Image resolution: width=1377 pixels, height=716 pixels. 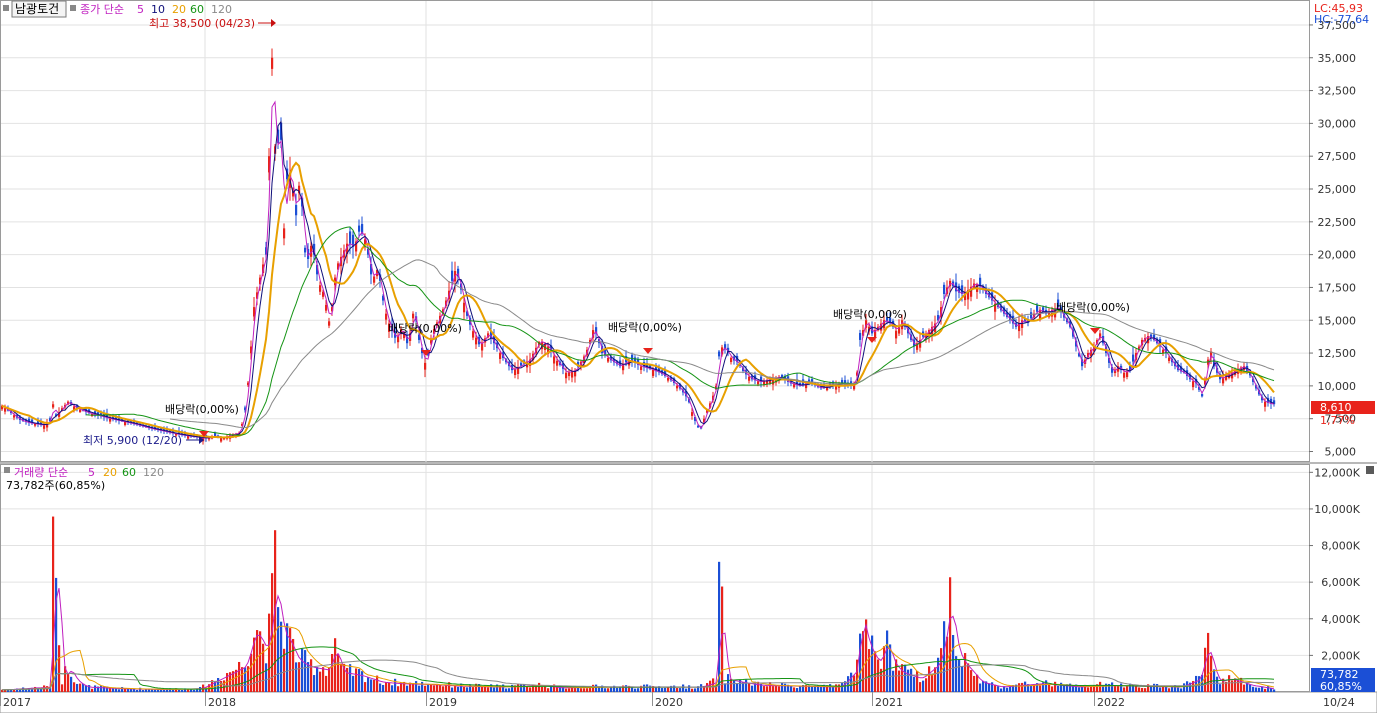 What do you see at coordinates (1340, 546) in the screenshot?
I see `volume-tick-label: 8,000K` at bounding box center [1340, 546].